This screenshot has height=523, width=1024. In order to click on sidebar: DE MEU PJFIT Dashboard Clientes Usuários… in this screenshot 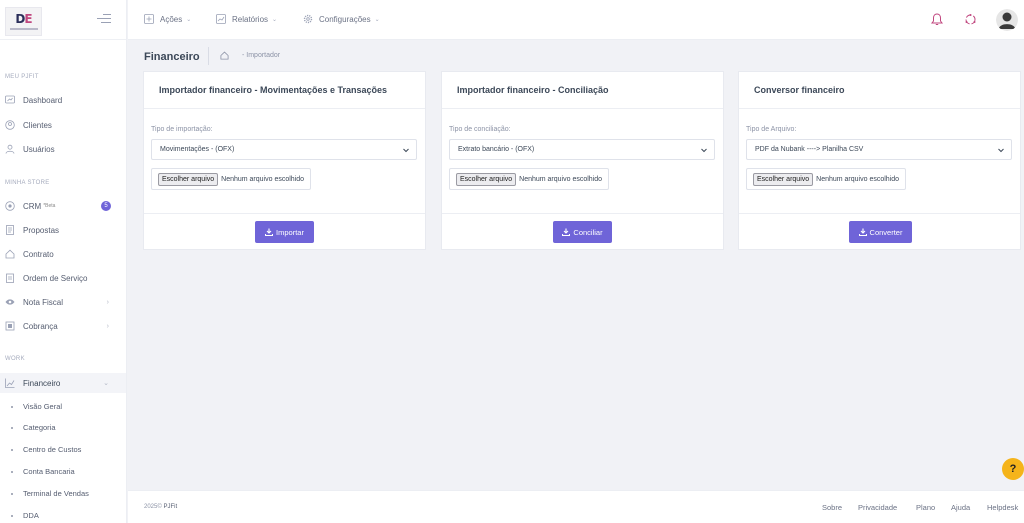, I will do `click(63, 261)`.